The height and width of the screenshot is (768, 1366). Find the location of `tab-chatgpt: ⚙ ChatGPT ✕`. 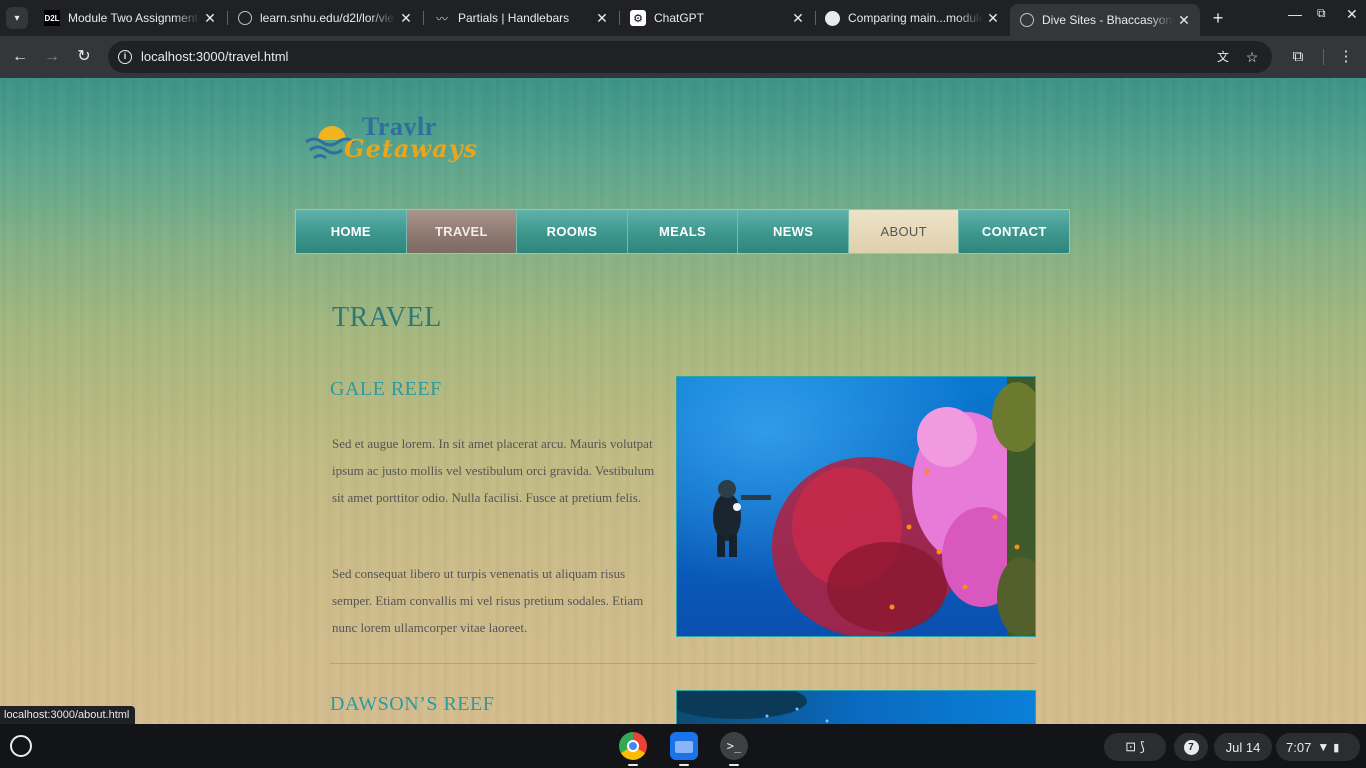

tab-chatgpt: ⚙ ChatGPT ✕ is located at coordinates (717, 18).